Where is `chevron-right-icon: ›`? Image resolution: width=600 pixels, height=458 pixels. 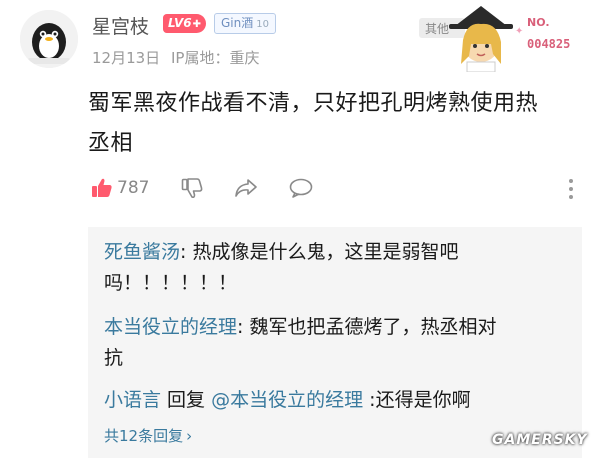
chevron-right-icon: › is located at coordinates (189, 436).